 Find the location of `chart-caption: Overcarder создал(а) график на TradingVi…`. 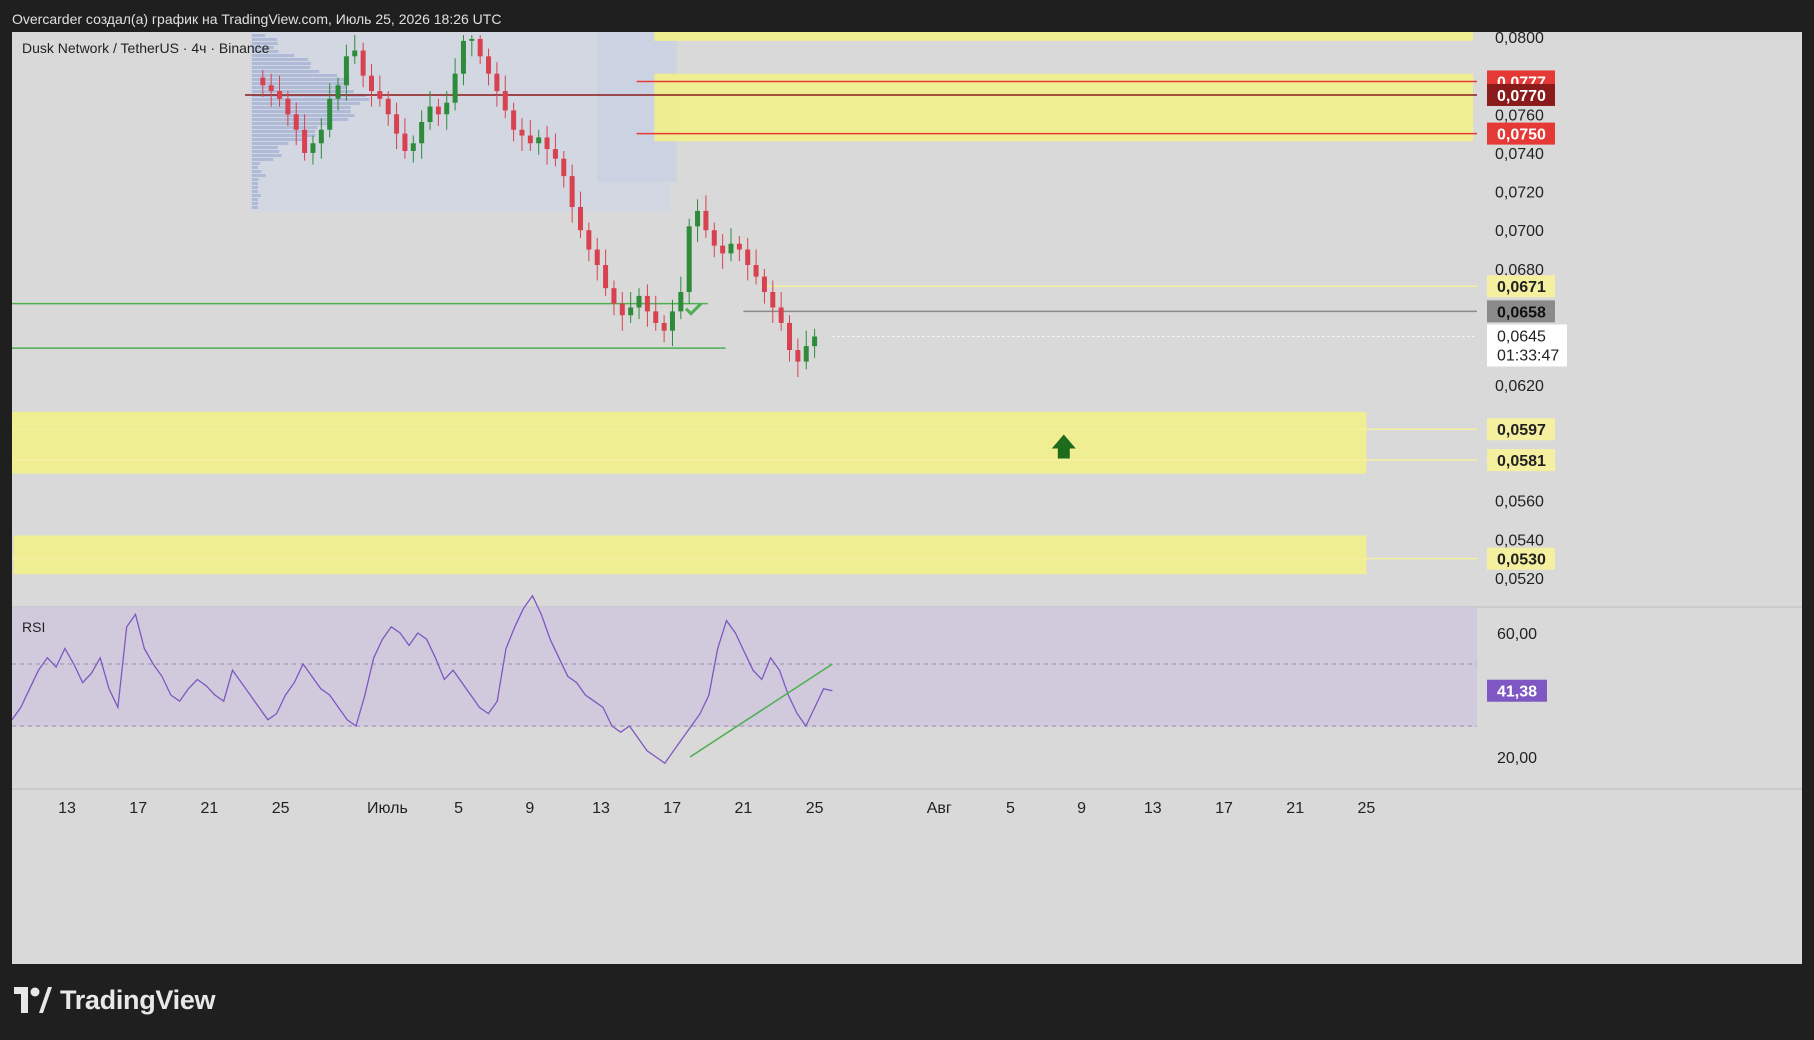

chart-caption: Overcarder создал(а) график на TradingVi… is located at coordinates (257, 19).